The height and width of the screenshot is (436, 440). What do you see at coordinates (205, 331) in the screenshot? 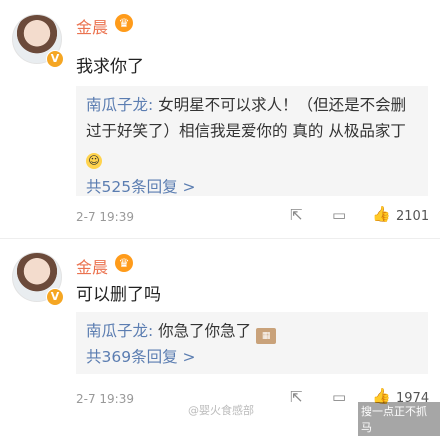
I see `reply-text: 你急了你急了` at bounding box center [205, 331].